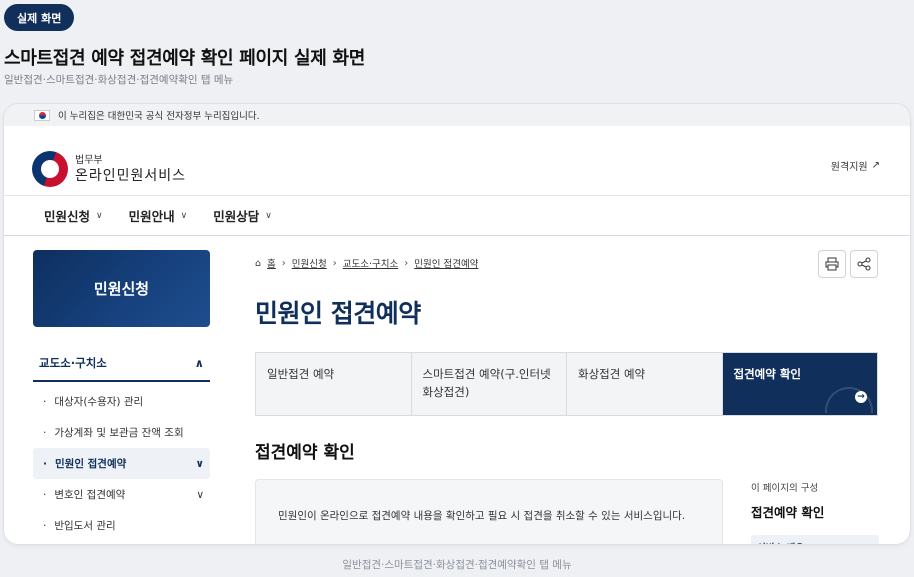  I want to click on share-icon, so click(864, 264).